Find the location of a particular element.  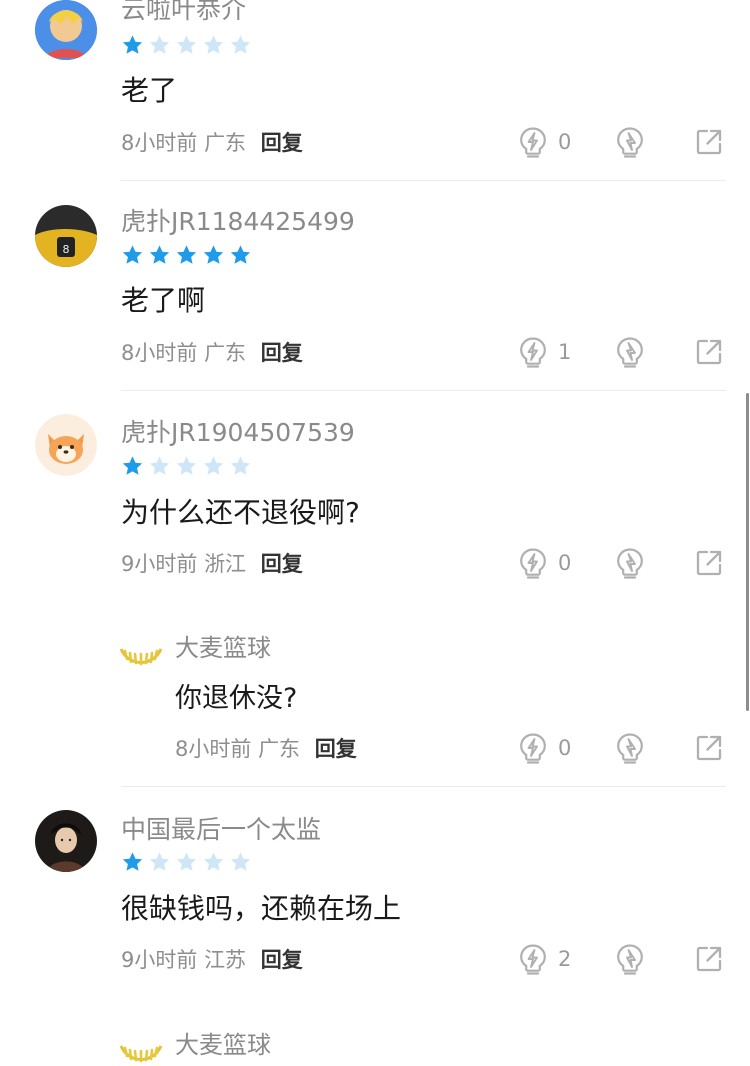

like-count: 1 is located at coordinates (565, 352).